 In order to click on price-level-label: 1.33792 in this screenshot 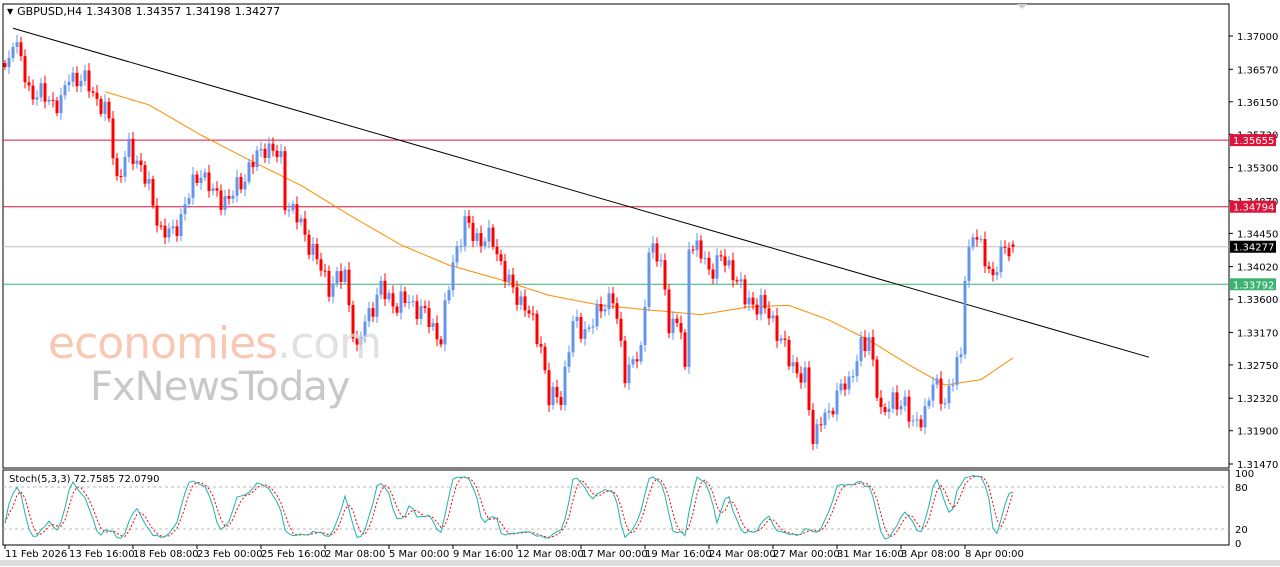, I will do `click(1253, 285)`.